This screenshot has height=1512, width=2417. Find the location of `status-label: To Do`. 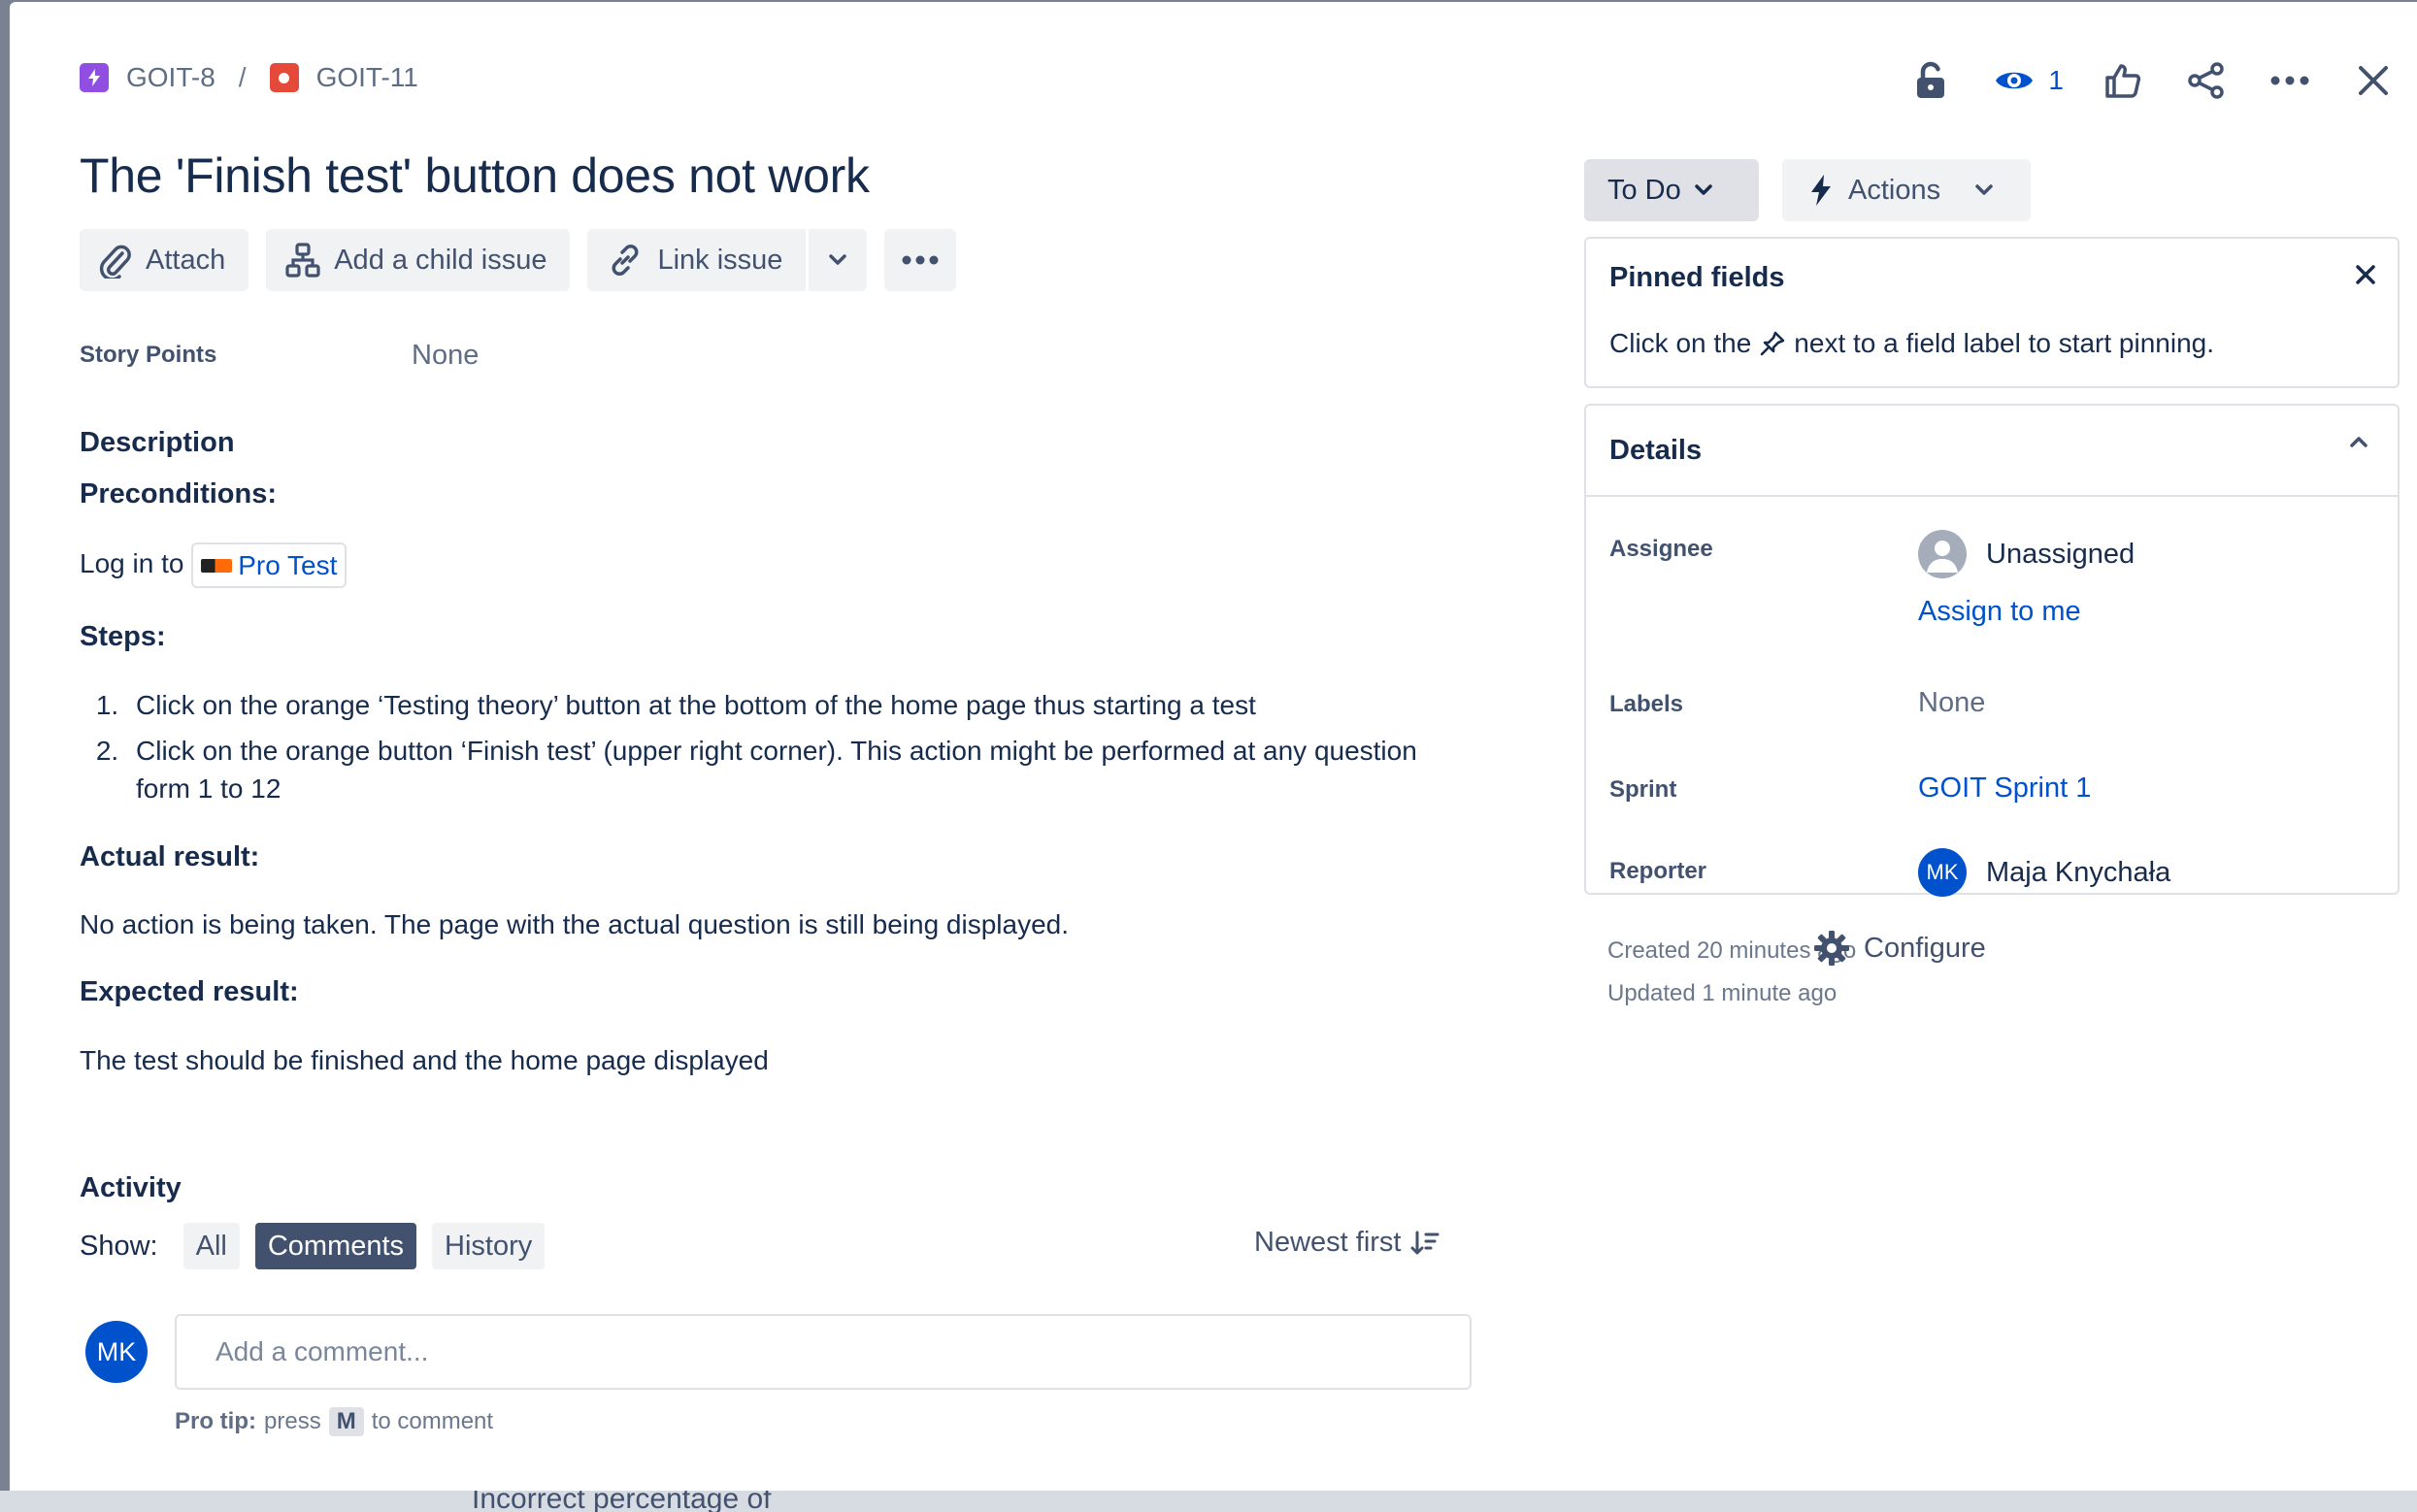

status-label: To Do is located at coordinates (1644, 190).